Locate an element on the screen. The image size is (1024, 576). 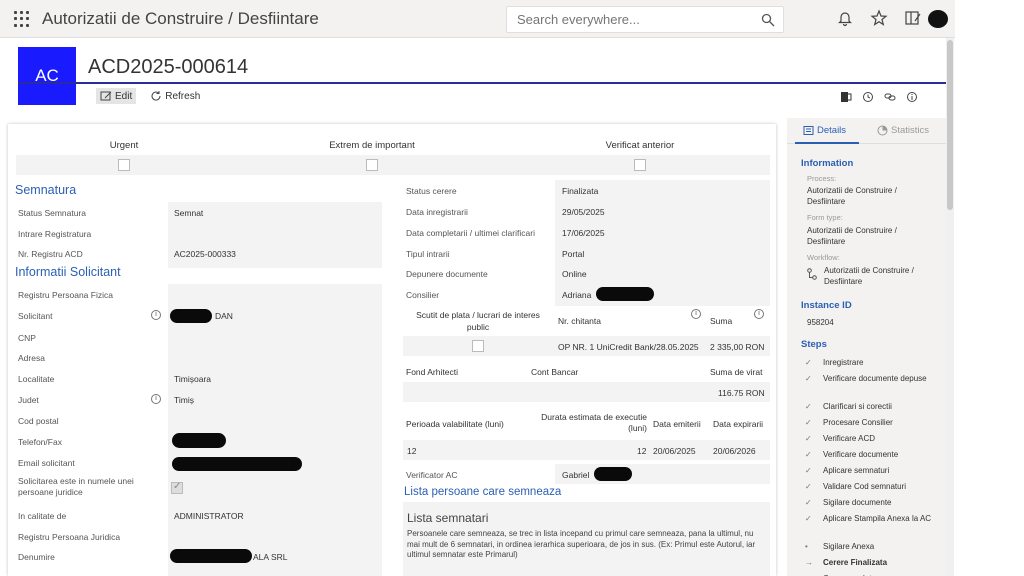
judet-info-icon: i is located at coordinates (156, 399).